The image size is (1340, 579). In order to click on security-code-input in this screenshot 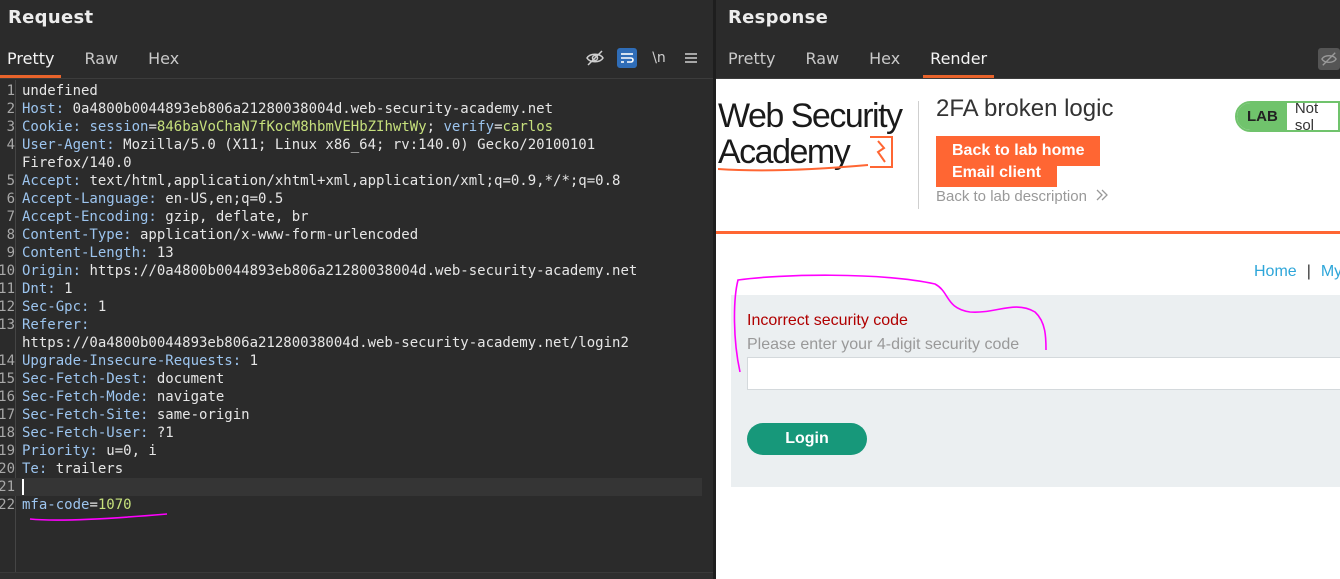, I will do `click(1043, 373)`.